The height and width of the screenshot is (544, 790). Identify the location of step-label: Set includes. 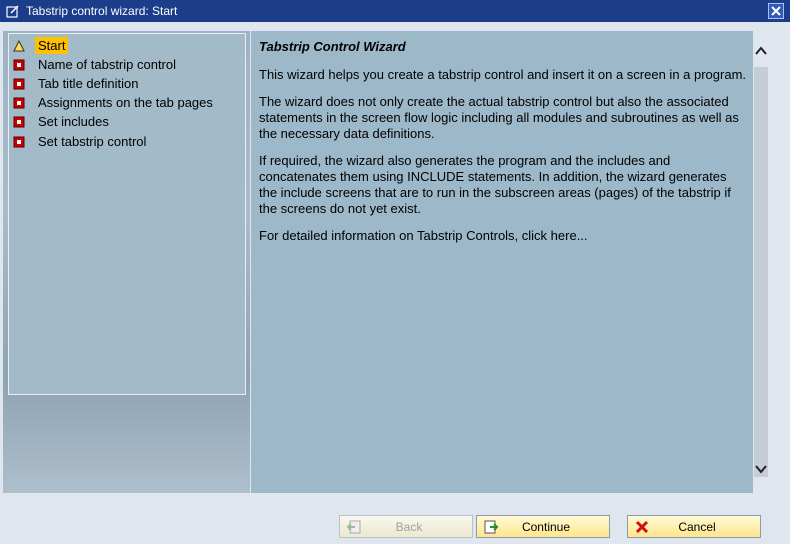
(73, 121).